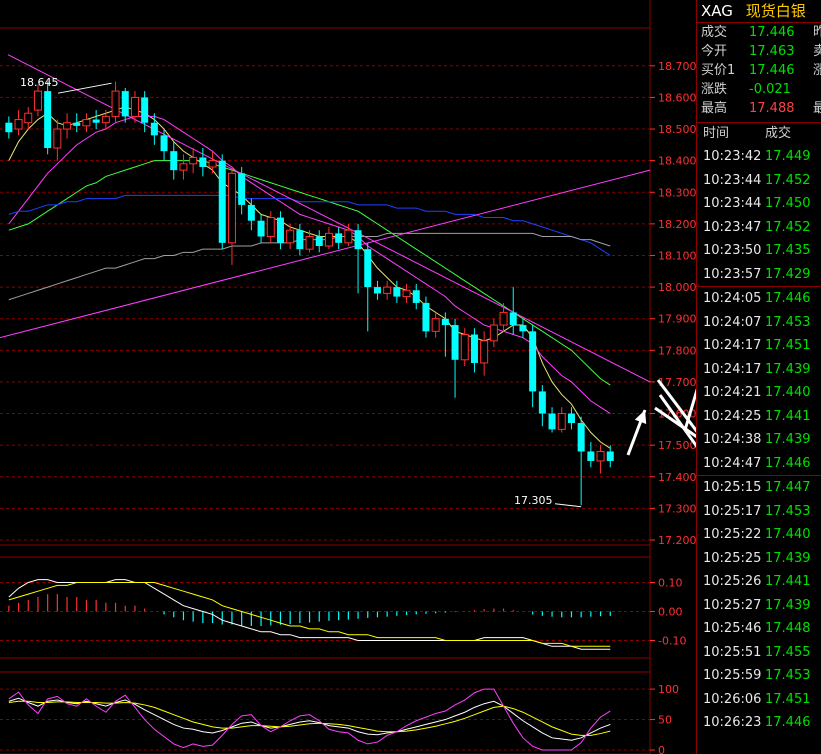 The height and width of the screenshot is (754, 821). What do you see at coordinates (759, 32) in the screenshot?
I see `quote-row: 成交 17.446 昨` at bounding box center [759, 32].